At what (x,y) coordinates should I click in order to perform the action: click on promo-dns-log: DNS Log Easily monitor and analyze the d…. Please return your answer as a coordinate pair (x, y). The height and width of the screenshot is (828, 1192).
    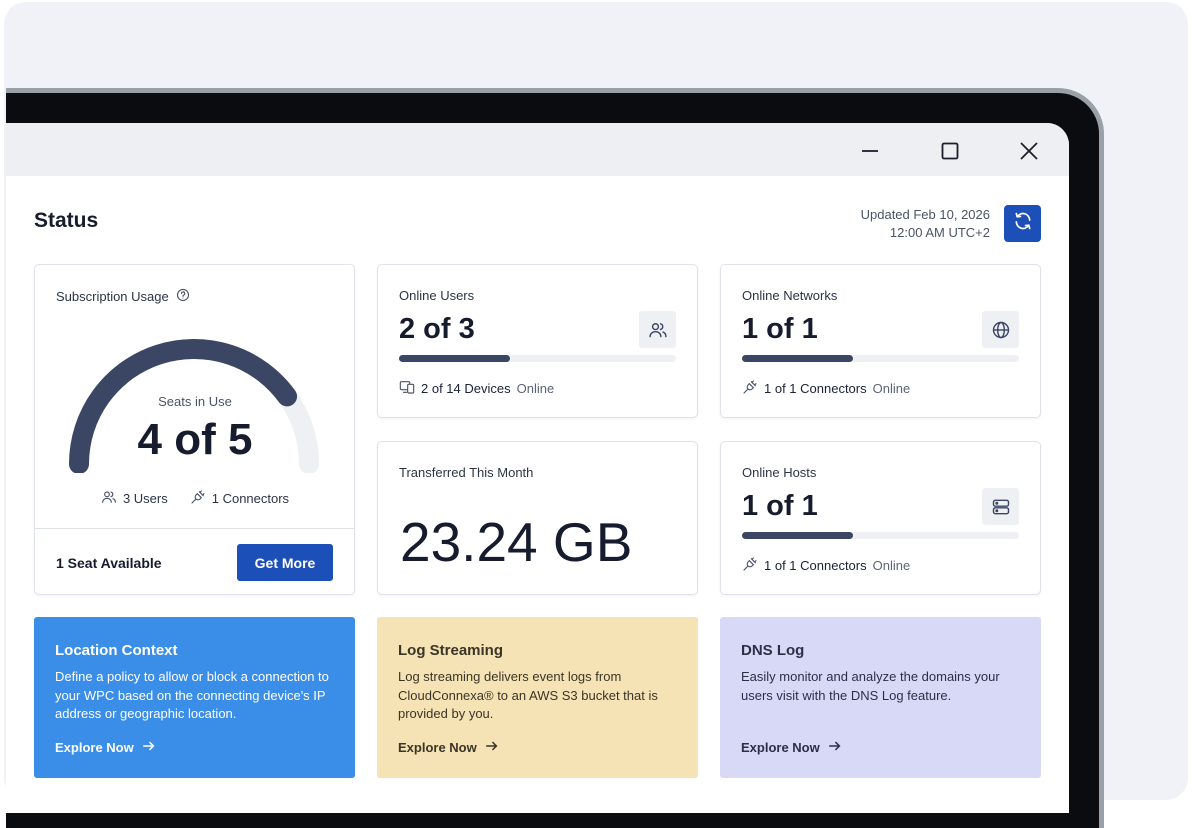
    Looking at the image, I should click on (880, 697).